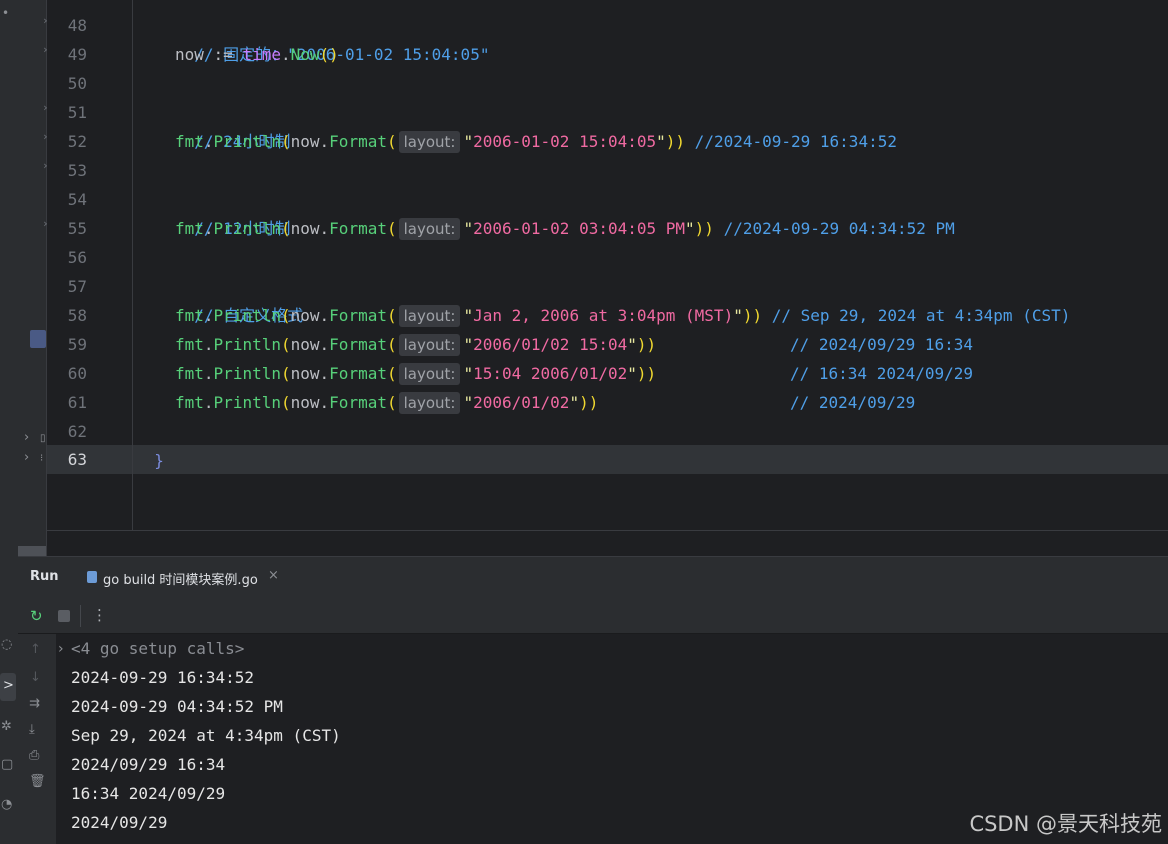 The height and width of the screenshot is (844, 1168). I want to click on run-tool-icon: >, so click(8, 685).